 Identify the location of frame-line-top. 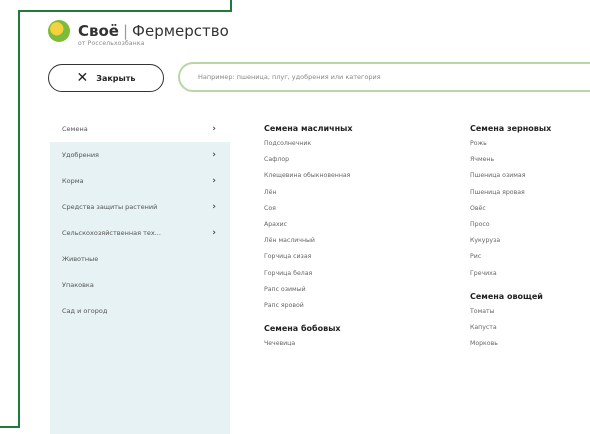
(124, 11).